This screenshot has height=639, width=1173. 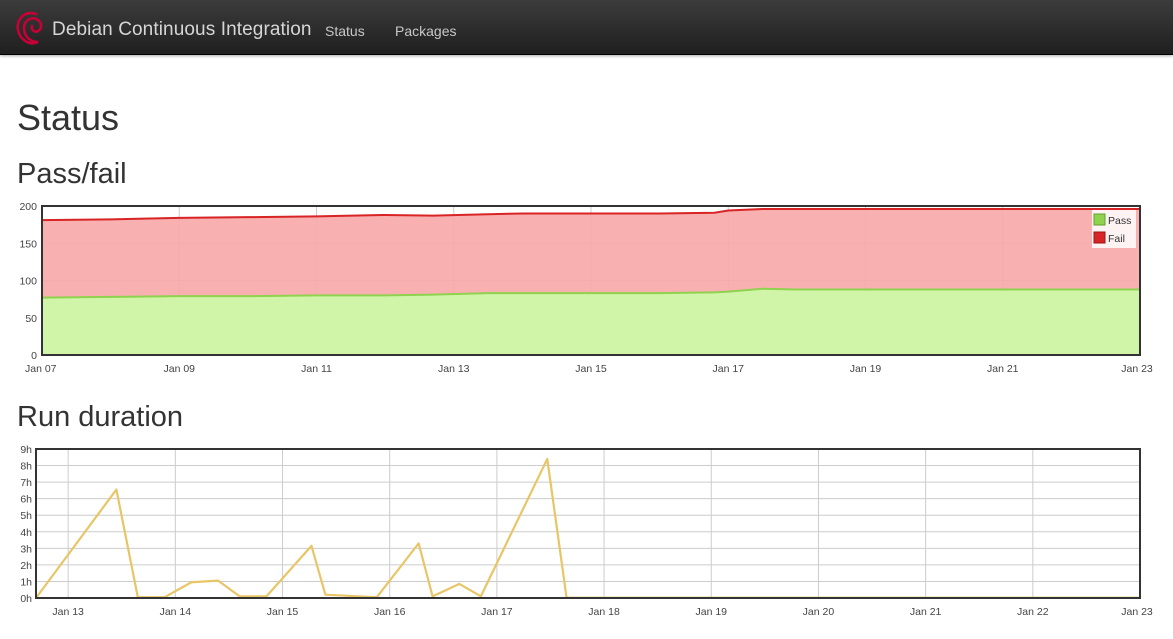 I want to click on y-tick-label: 5h, so click(x=26, y=516).